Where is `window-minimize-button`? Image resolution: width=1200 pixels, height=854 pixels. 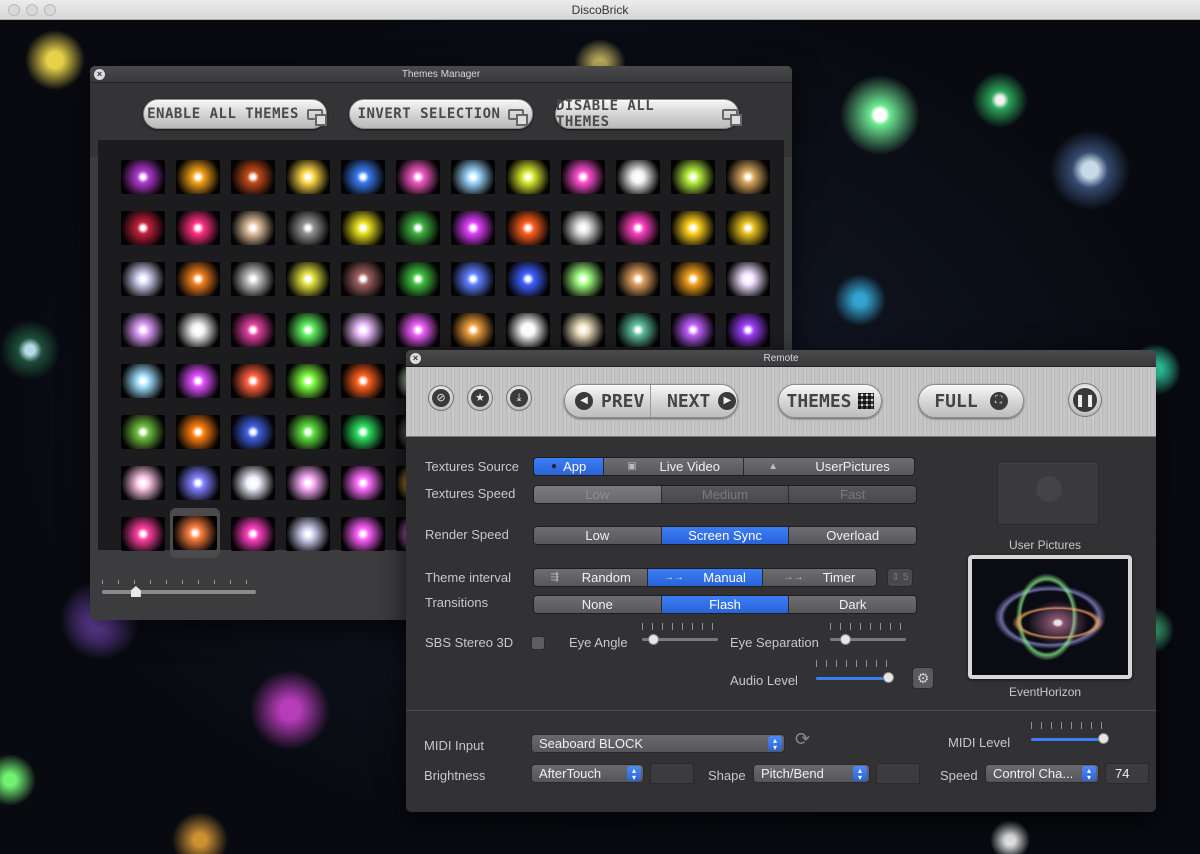 window-minimize-button is located at coordinates (32, 10).